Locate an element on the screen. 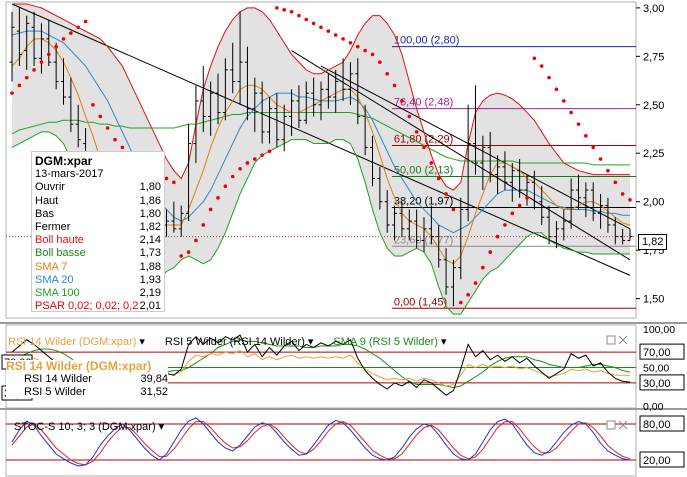  rsi-legend-item: SMA 9 (RSI 5 Wilder) ▾ is located at coordinates (394, 342).